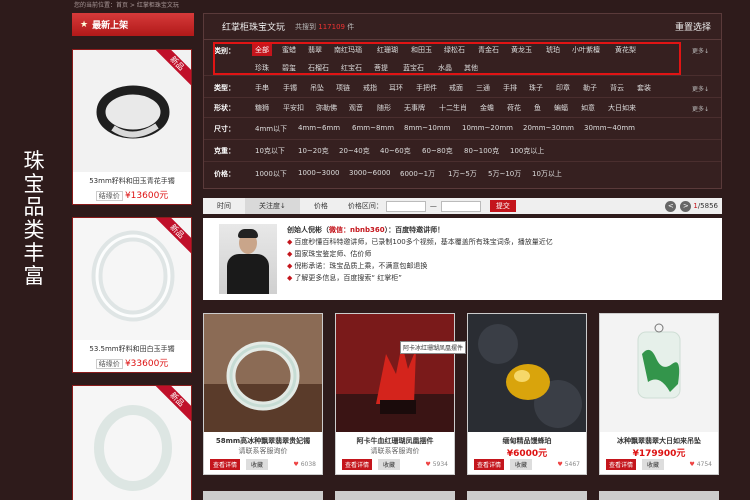 Image resolution: width=750 pixels, height=500 pixels. Describe the element at coordinates (671, 206) in the screenshot. I see `chevron-left-icon: <` at that location.